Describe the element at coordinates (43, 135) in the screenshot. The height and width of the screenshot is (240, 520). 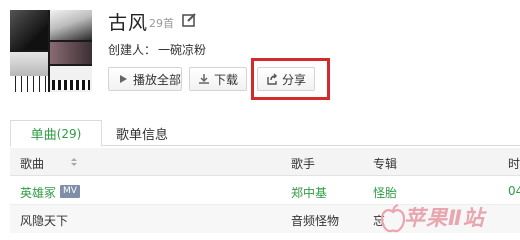
I see `tab-songs-label: 单曲` at that location.